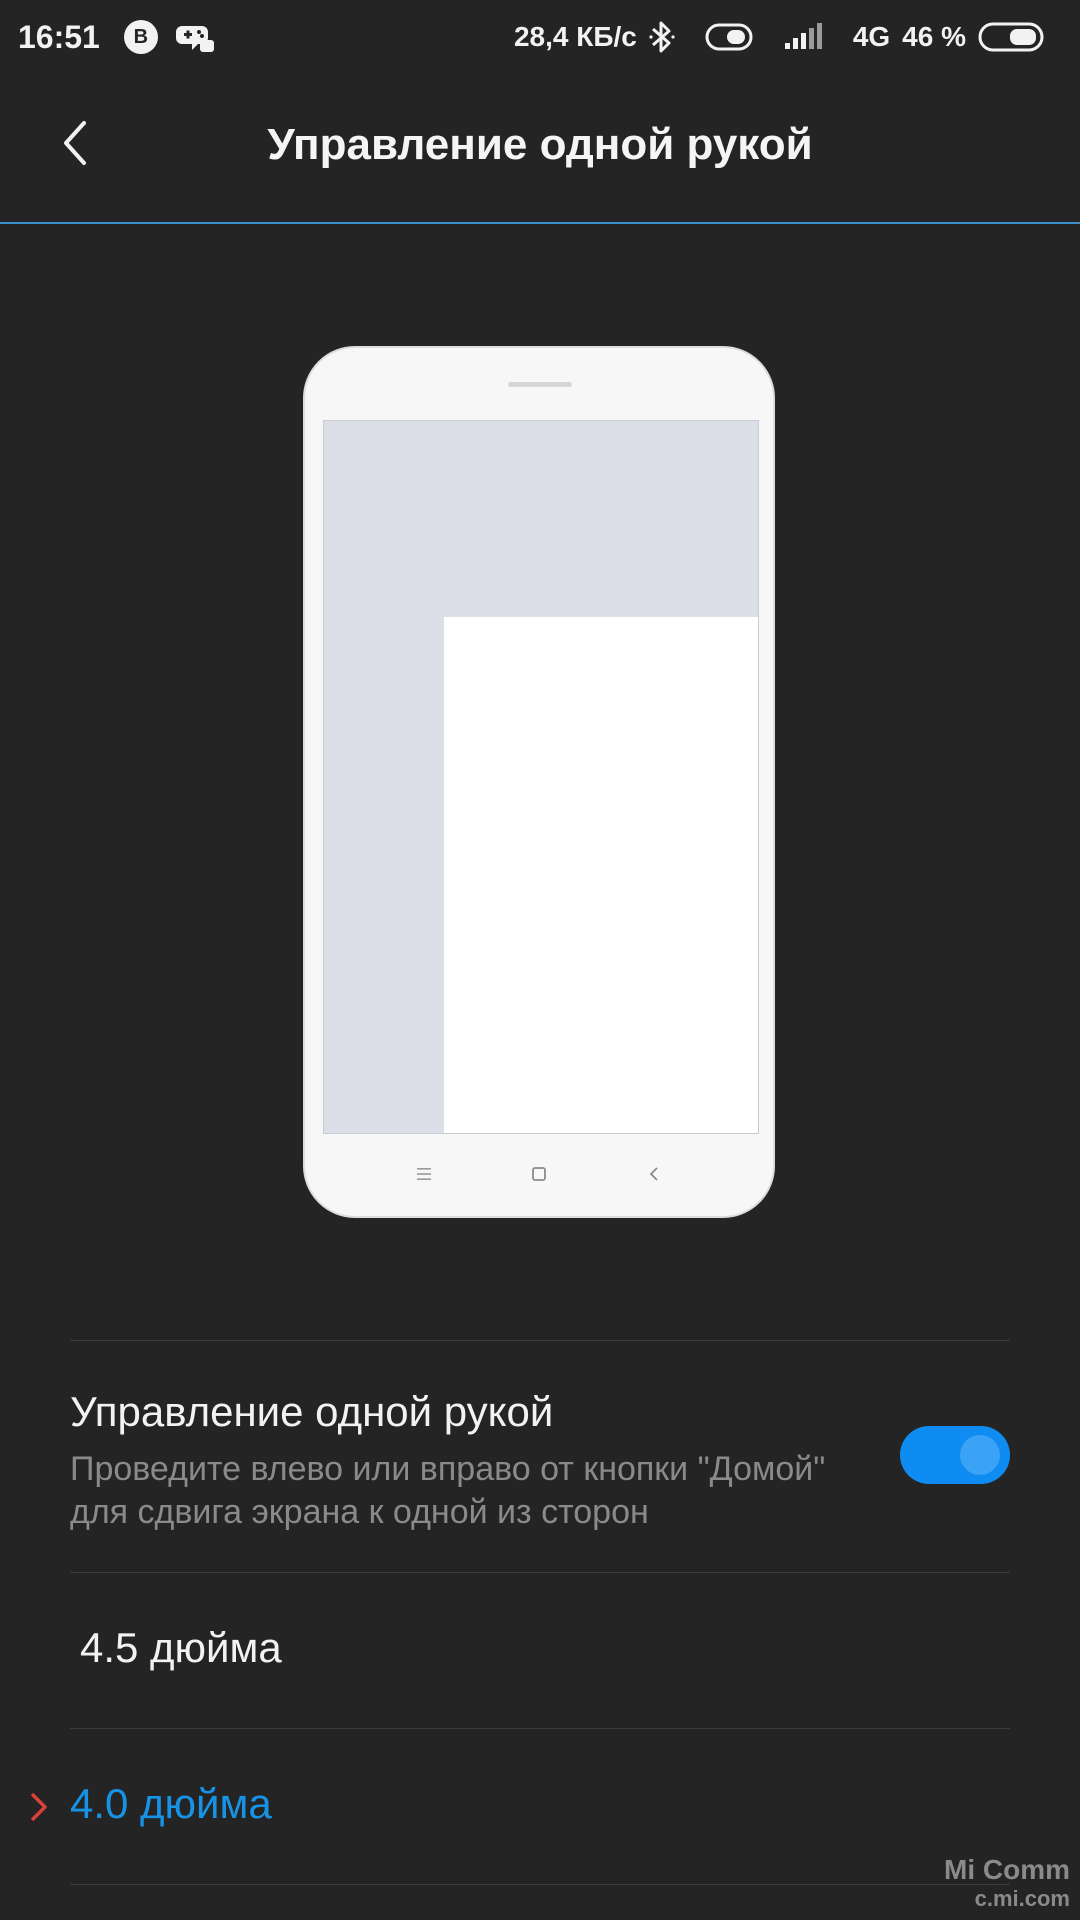 This screenshot has height=1920, width=1080. Describe the element at coordinates (1022, 1898) in the screenshot. I see `watermark-url: c.mi.com` at that location.